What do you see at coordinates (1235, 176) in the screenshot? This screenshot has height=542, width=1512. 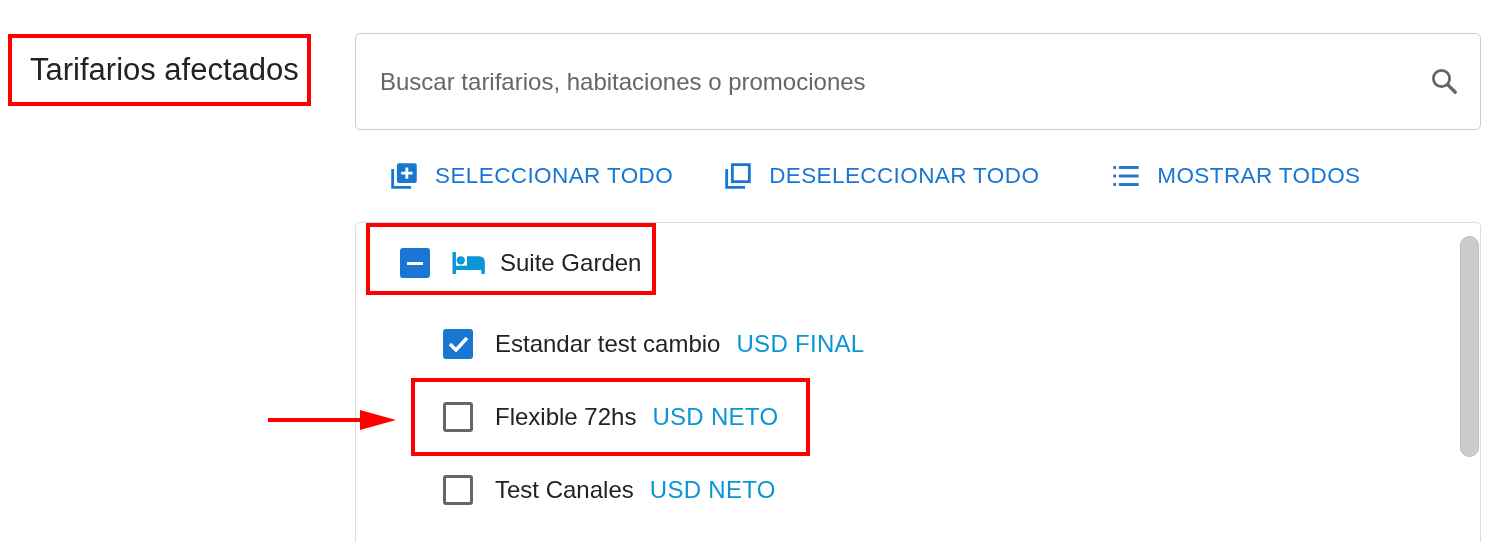 I see `show-all-button: MOSTRAR TODOS` at bounding box center [1235, 176].